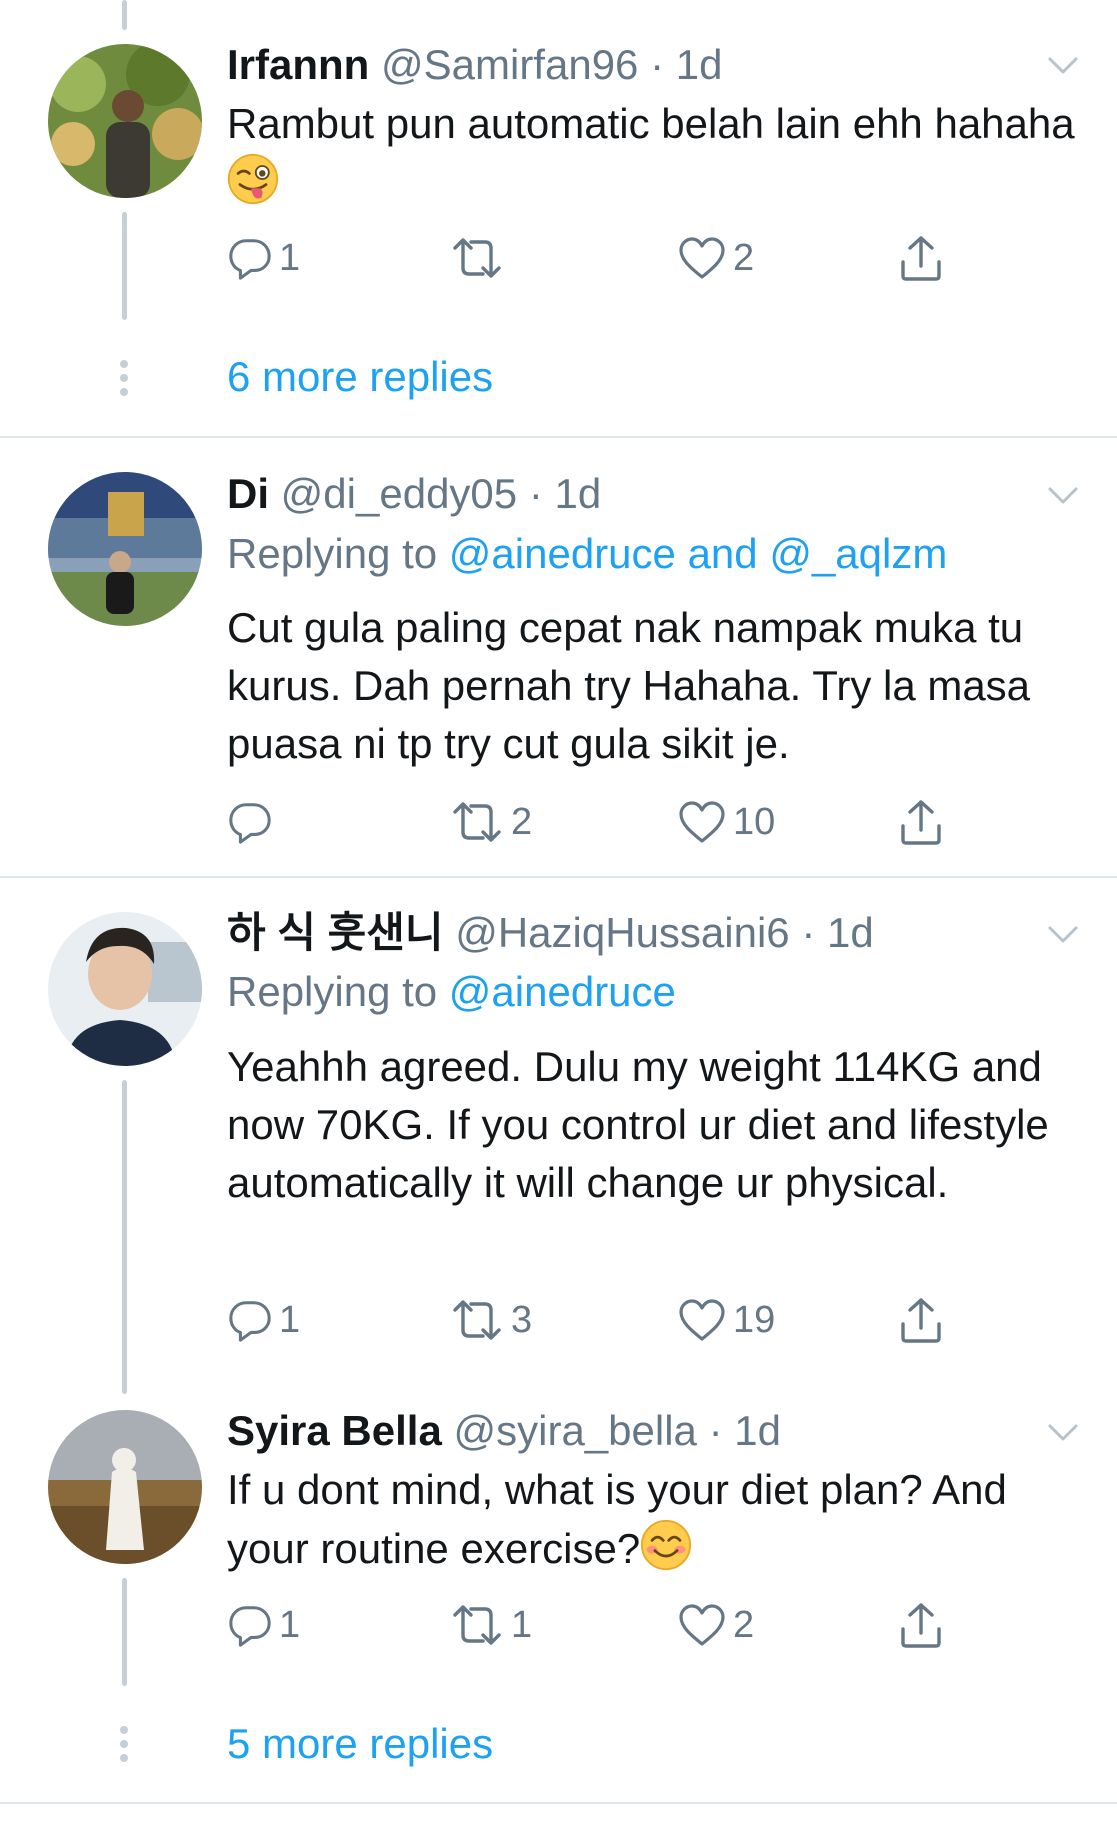 This screenshot has width=1117, height=1842. Describe the element at coordinates (298, 64) in the screenshot. I see `display-name: Irfannn` at that location.